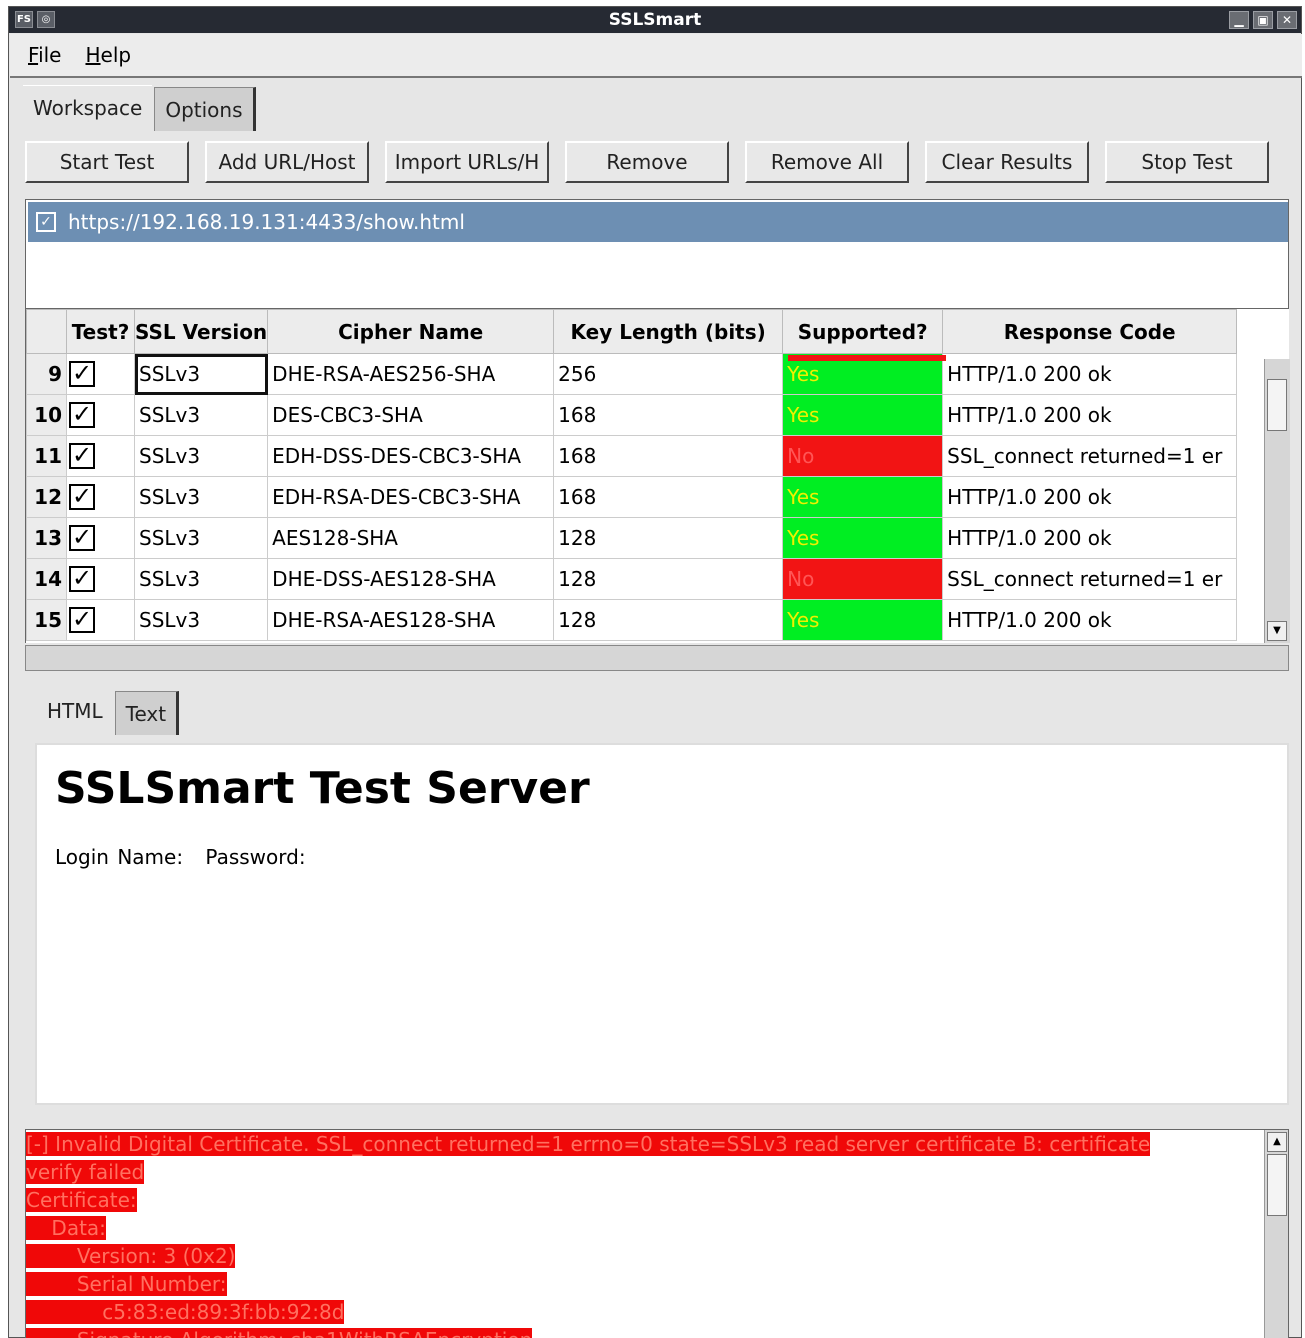  I want to click on menu-bar: File Help, so click(656, 56).